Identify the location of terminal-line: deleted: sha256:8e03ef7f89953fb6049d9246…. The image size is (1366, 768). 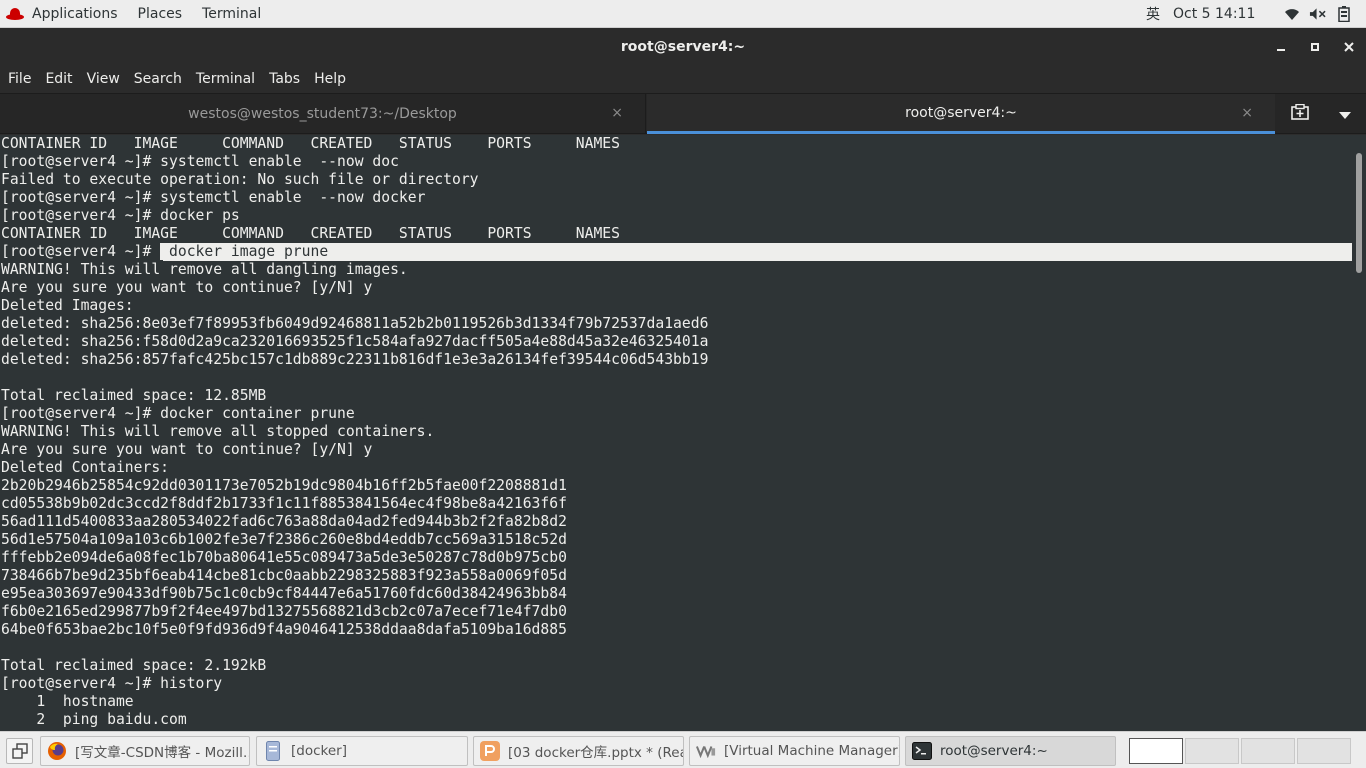
(355, 323).